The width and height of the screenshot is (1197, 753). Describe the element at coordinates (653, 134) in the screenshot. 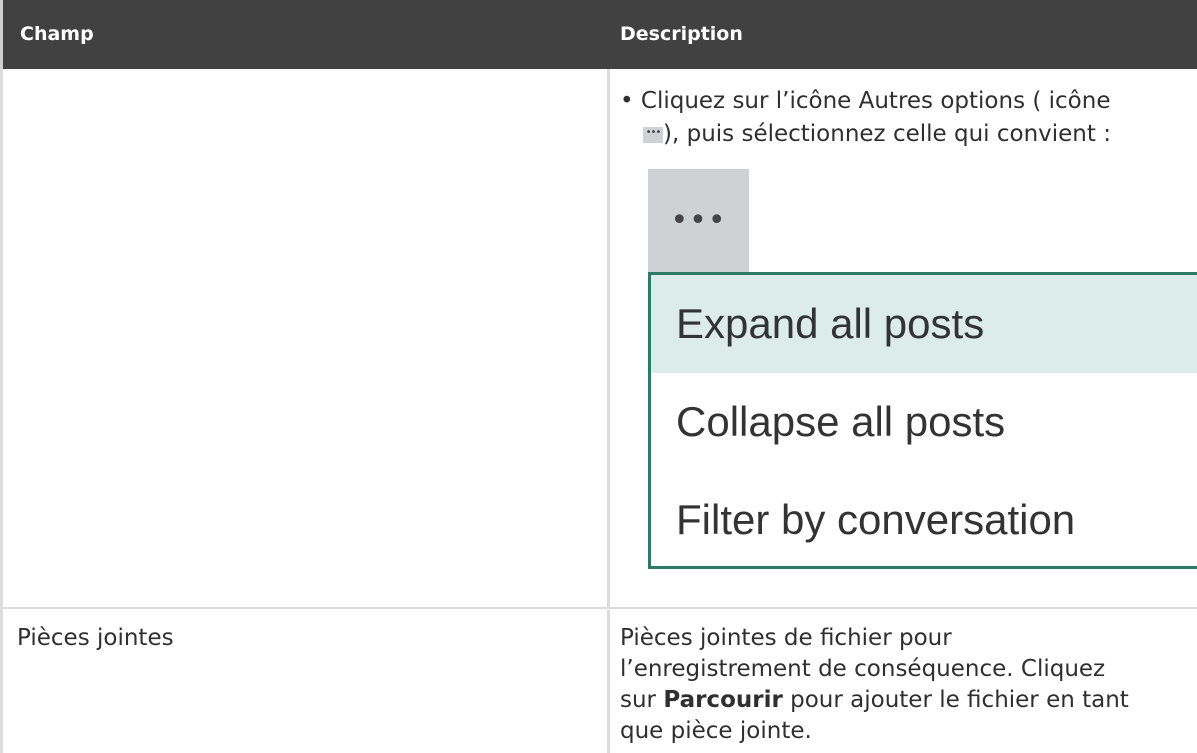

I see `more-options-inline-icon: •••` at that location.